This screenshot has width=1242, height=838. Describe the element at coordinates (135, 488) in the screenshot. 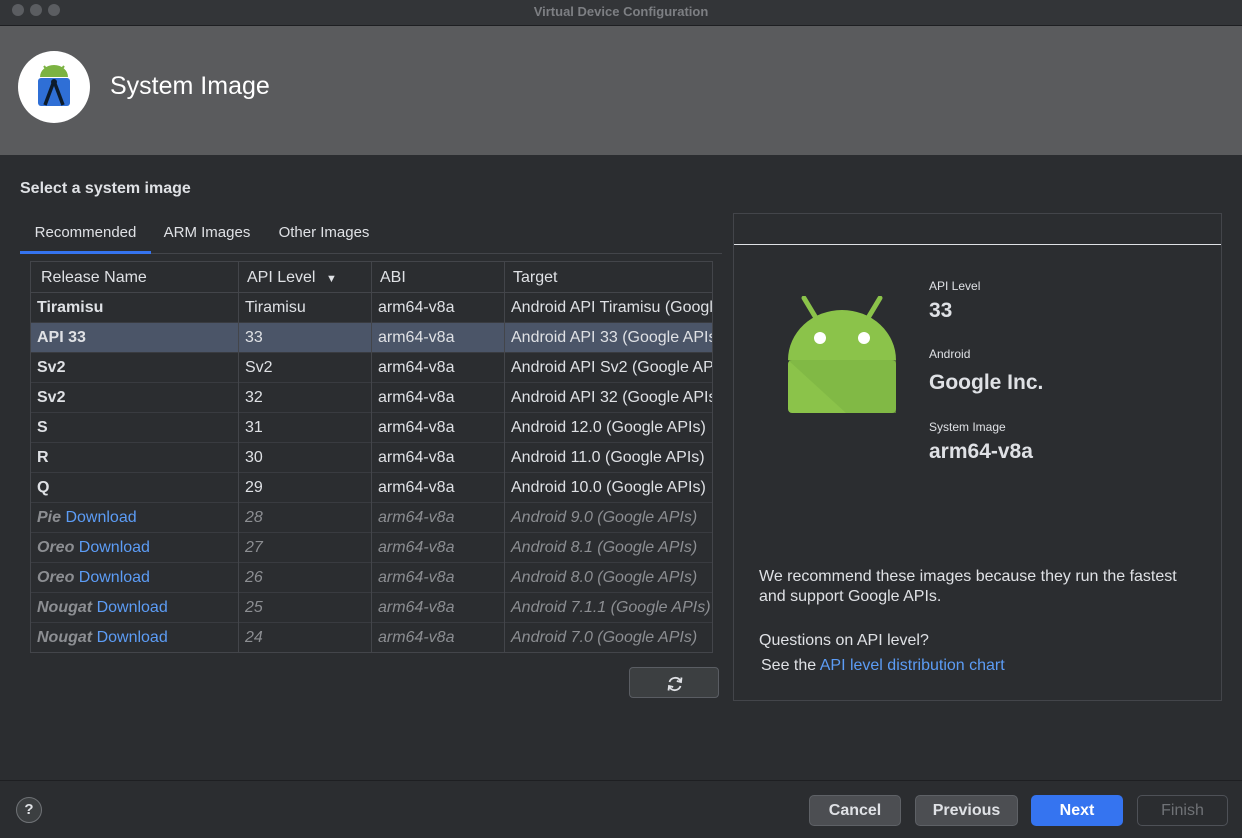

I see `release-name-cell: Q` at that location.